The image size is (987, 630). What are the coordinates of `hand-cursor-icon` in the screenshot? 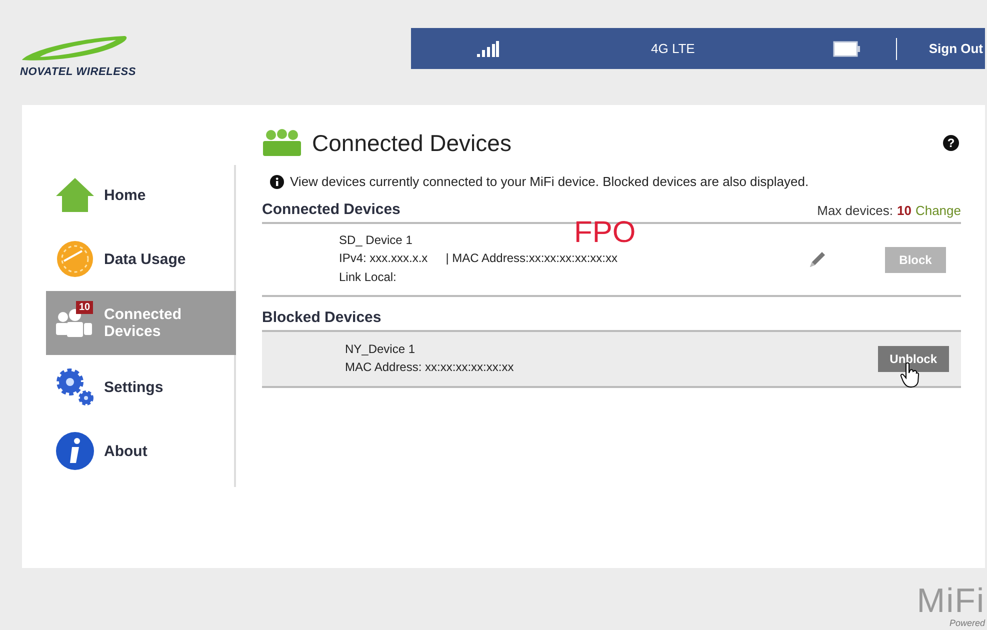 It's located at (910, 375).